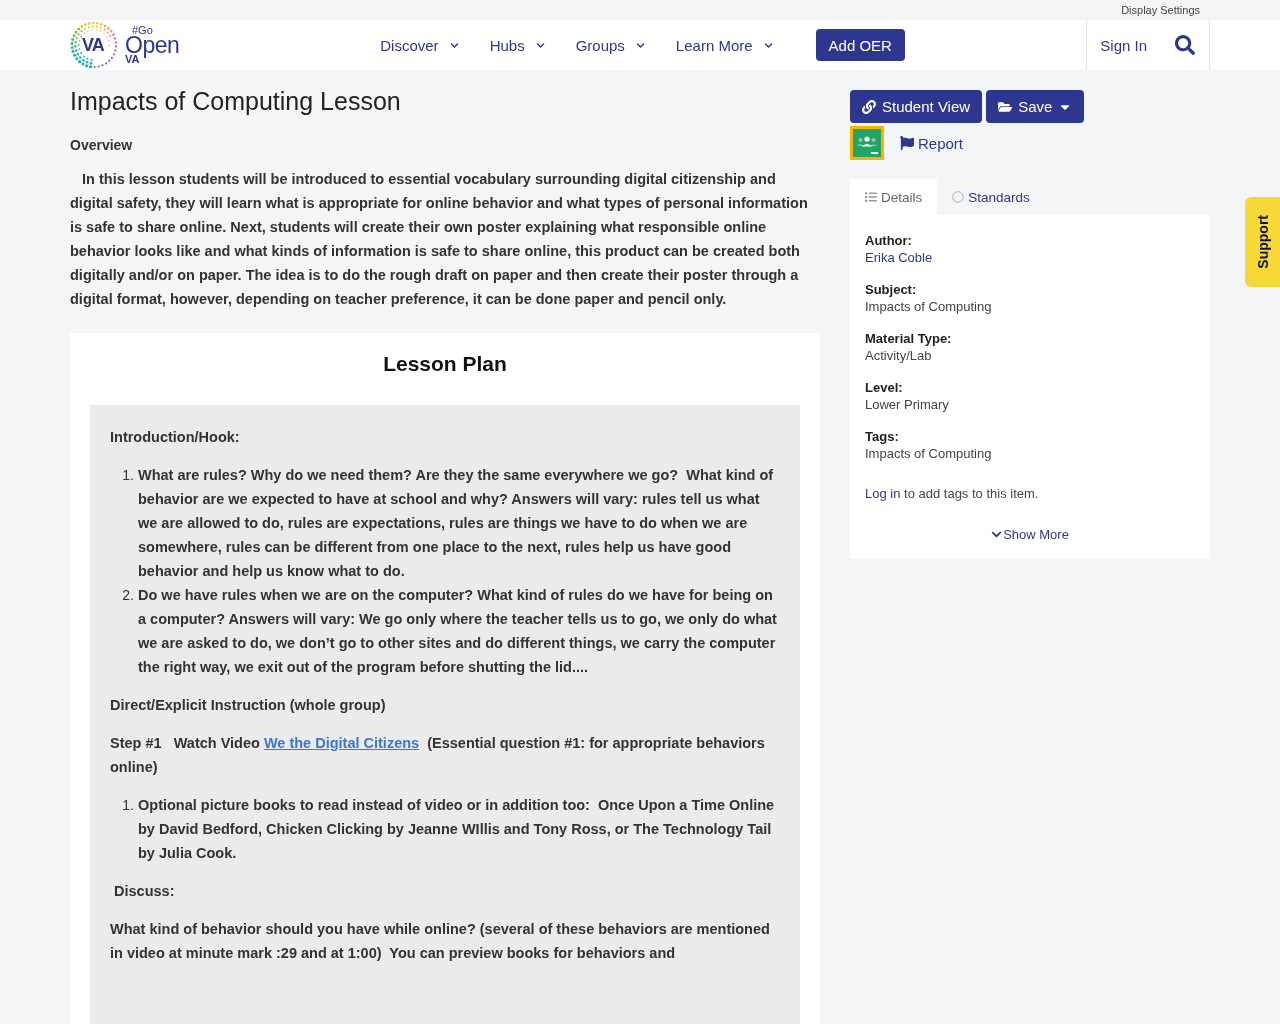  I want to click on folder-icon, so click(1005, 106).